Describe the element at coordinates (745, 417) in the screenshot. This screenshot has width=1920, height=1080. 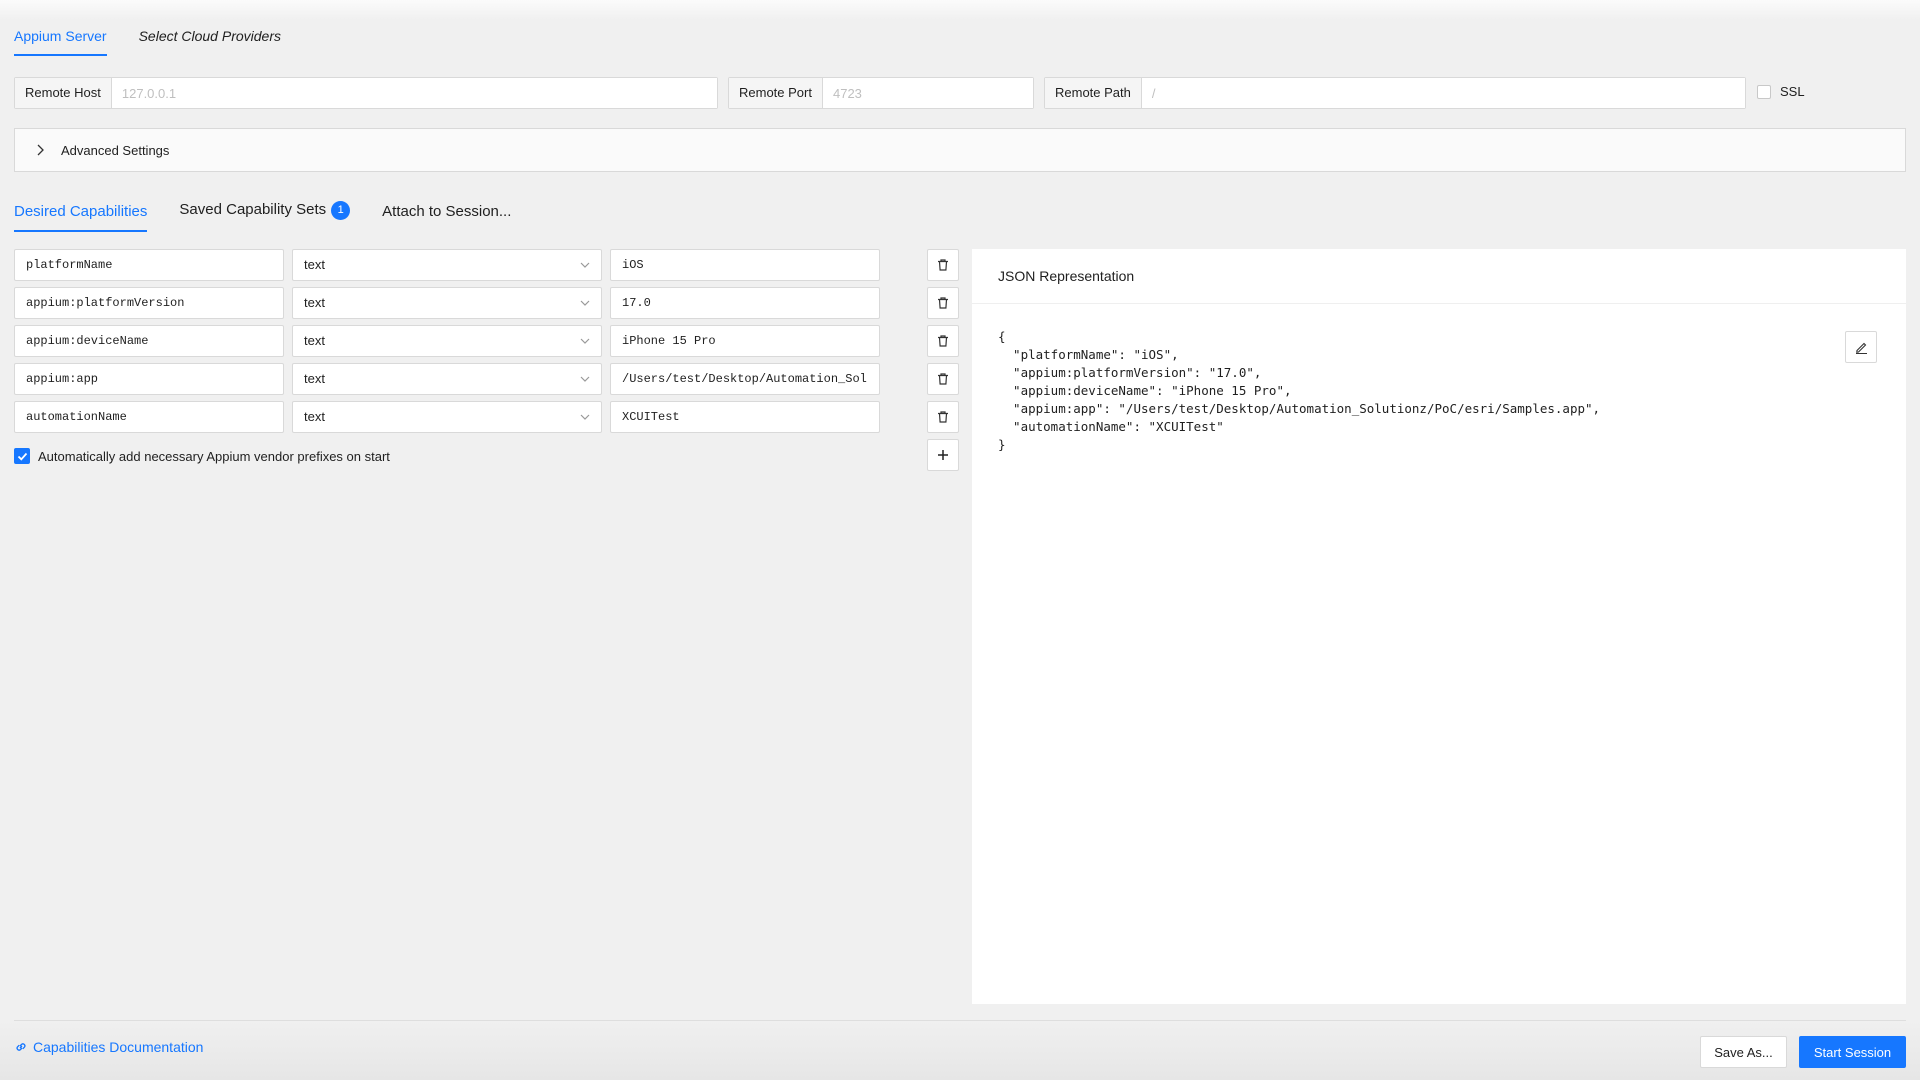
I see `capability-value-input: XCUITest` at that location.